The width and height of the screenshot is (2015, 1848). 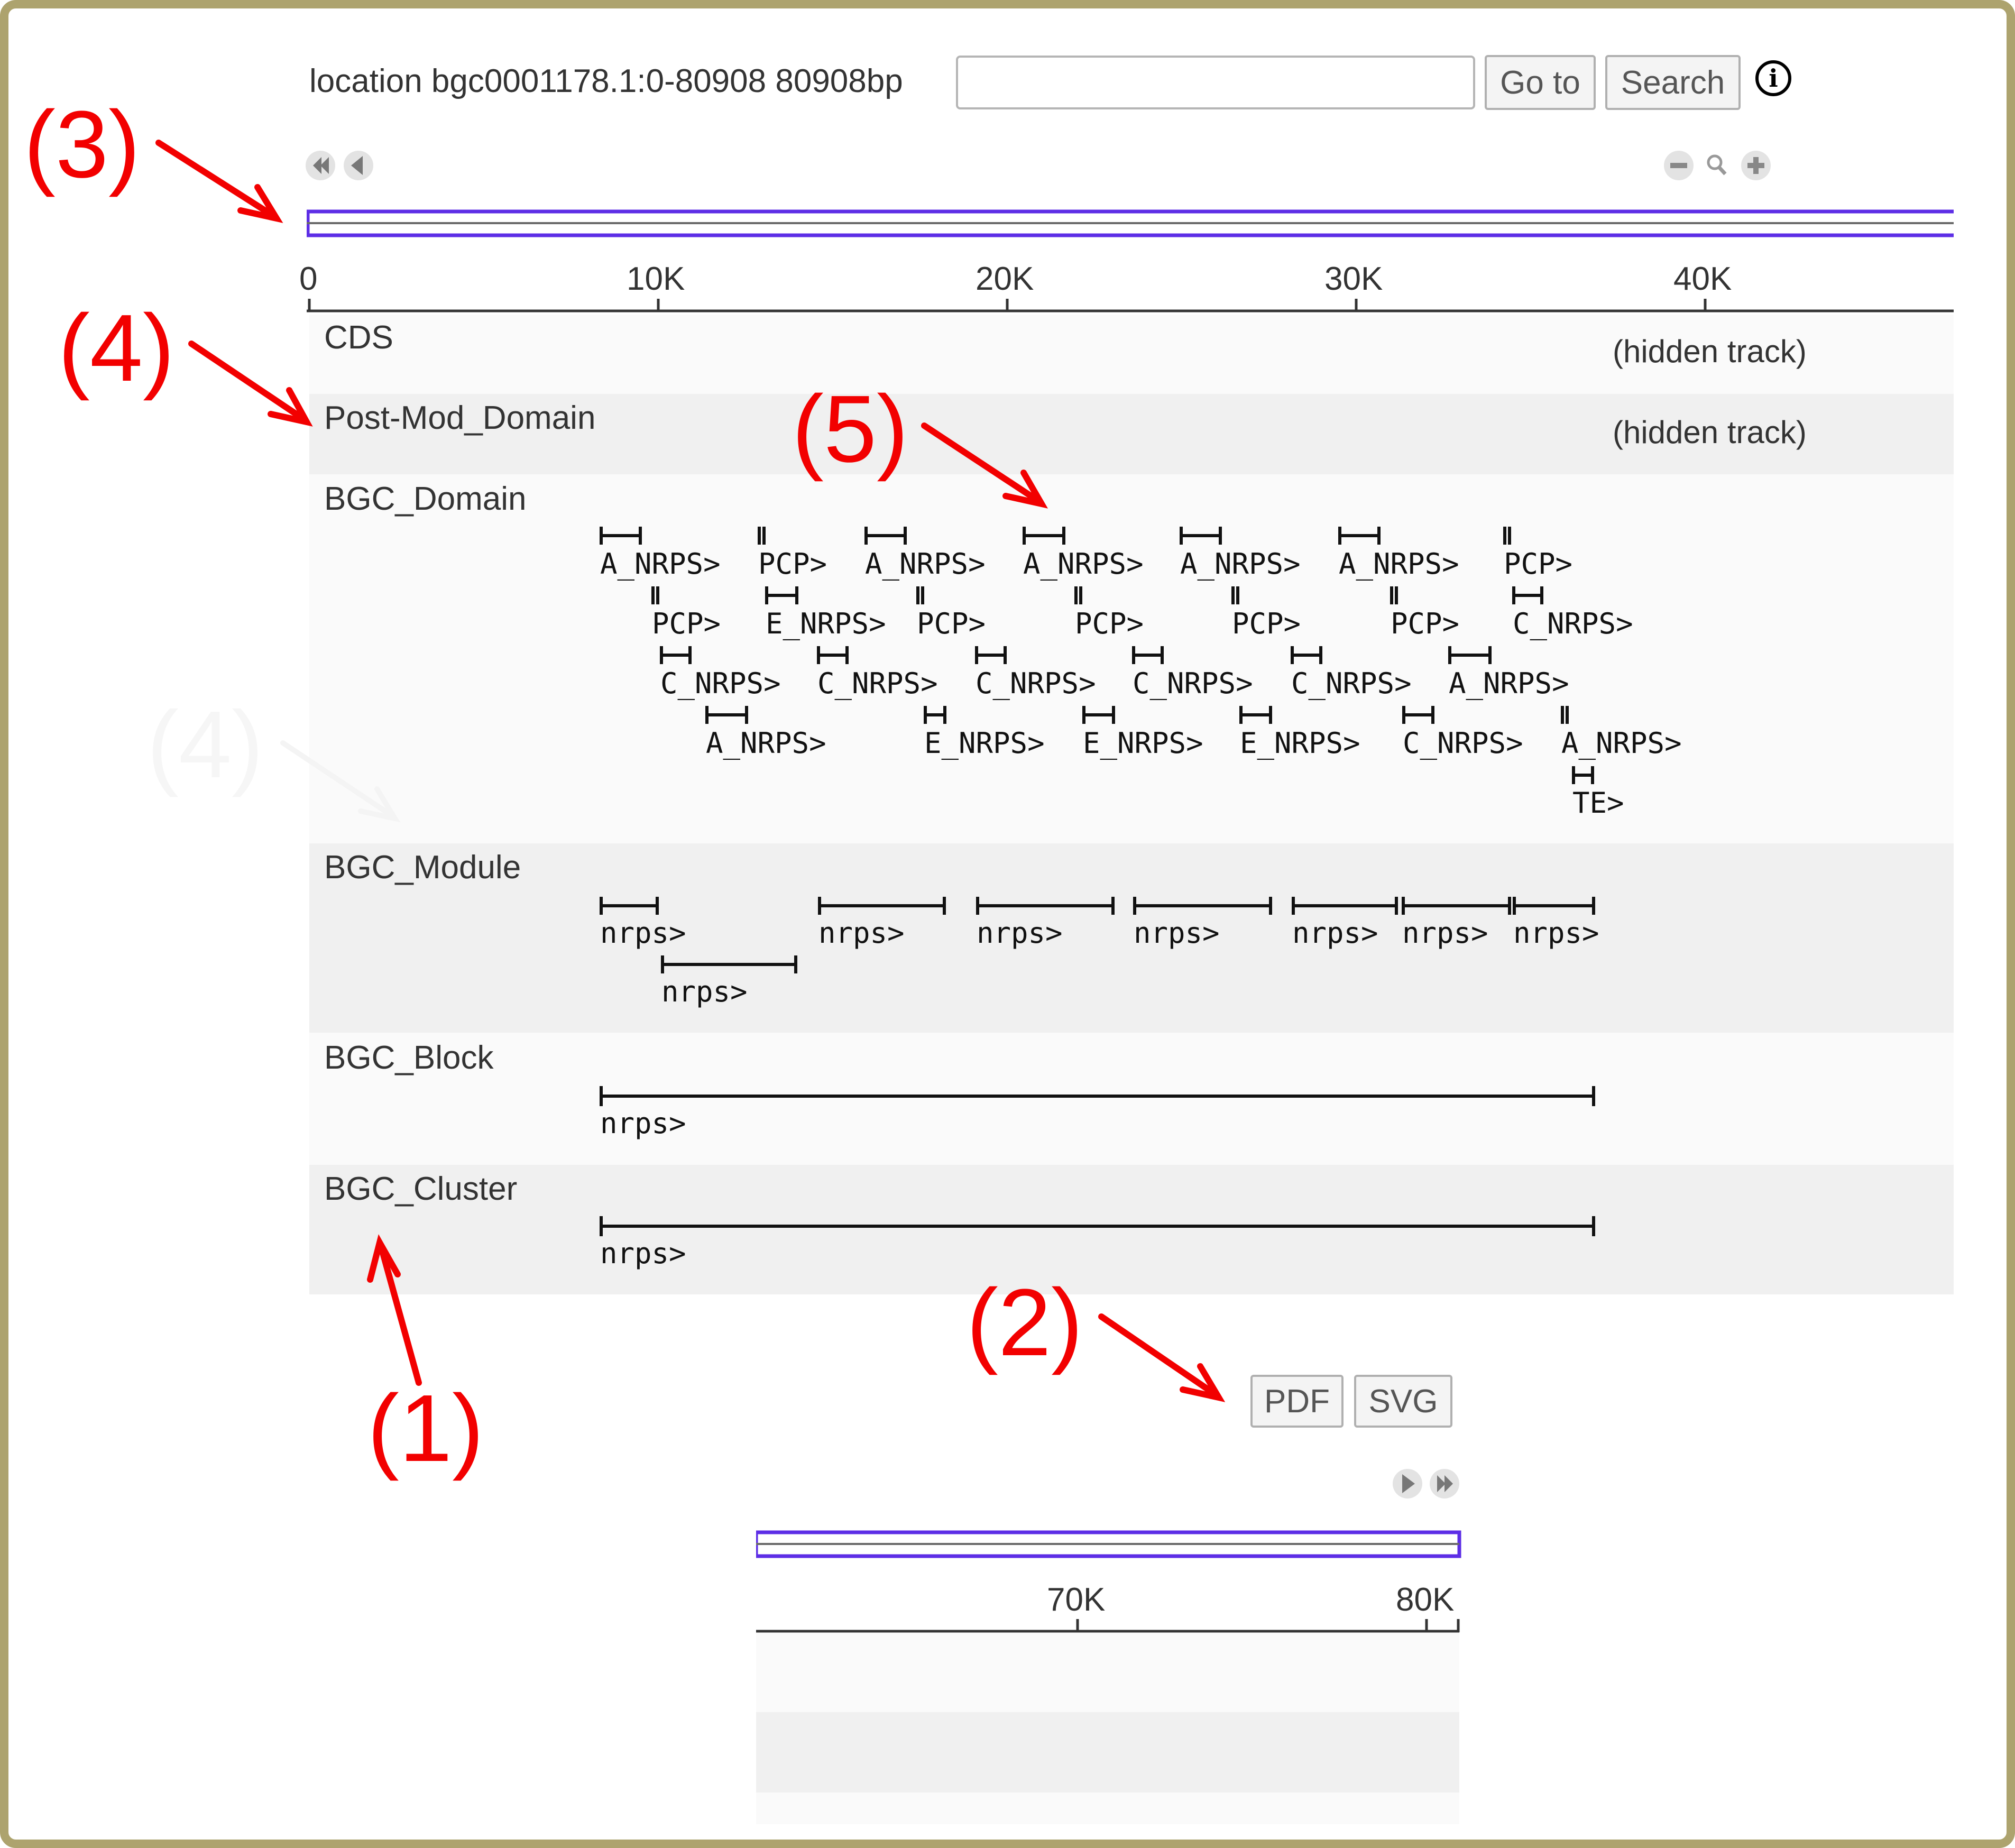 What do you see at coordinates (205, 745) in the screenshot?
I see `annotation-label-4-faded: (4)` at bounding box center [205, 745].